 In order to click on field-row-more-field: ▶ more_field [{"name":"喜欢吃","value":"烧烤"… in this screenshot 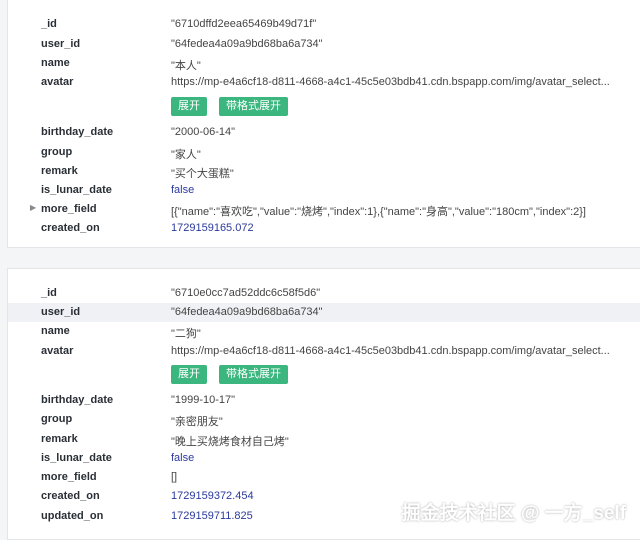, I will do `click(324, 209)`.